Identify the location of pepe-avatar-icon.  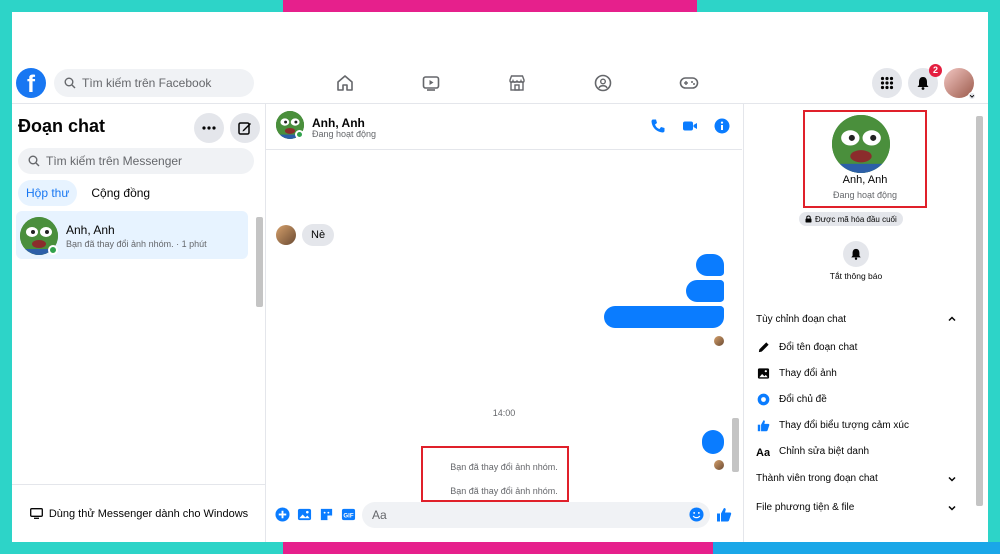
(861, 144).